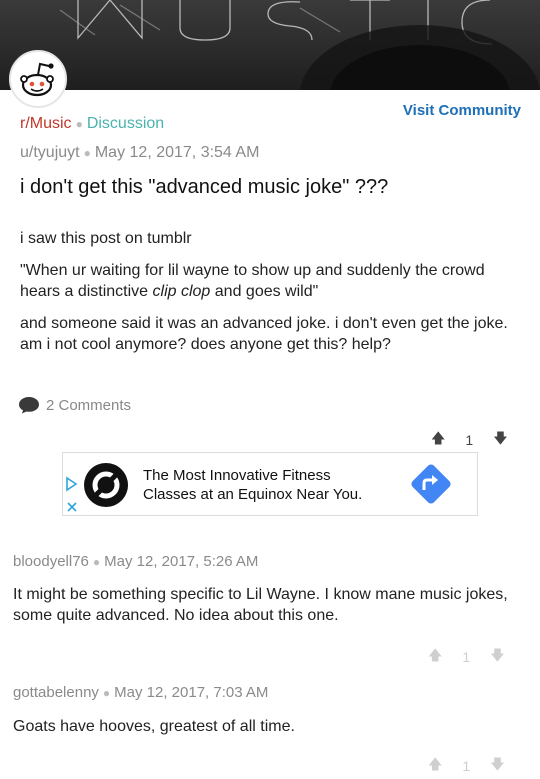 This screenshot has height=779, width=540. What do you see at coordinates (50, 152) in the screenshot?
I see `post-author: u/tyujuyt` at bounding box center [50, 152].